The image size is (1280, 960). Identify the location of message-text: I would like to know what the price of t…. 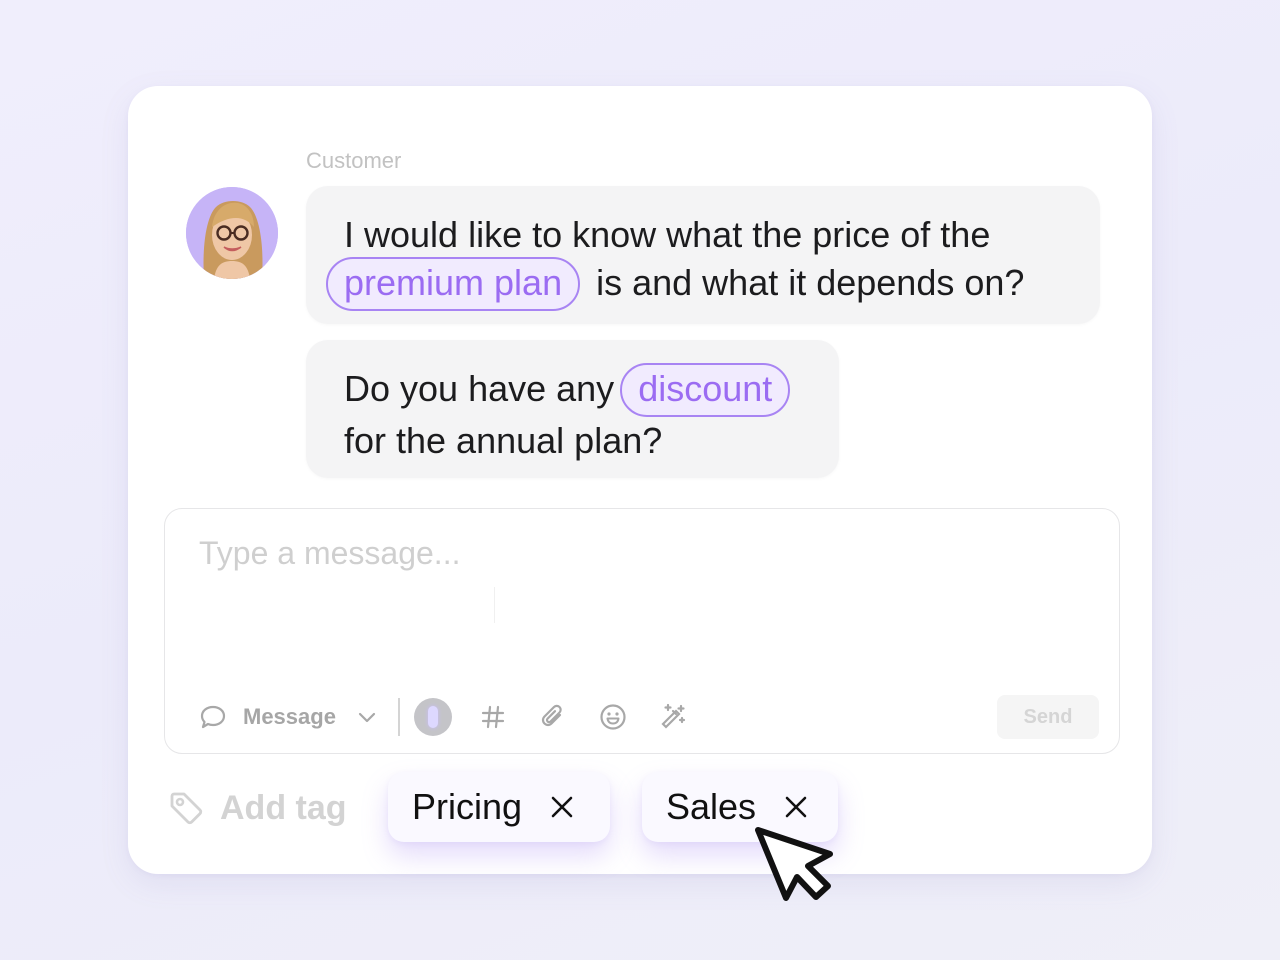
(667, 234).